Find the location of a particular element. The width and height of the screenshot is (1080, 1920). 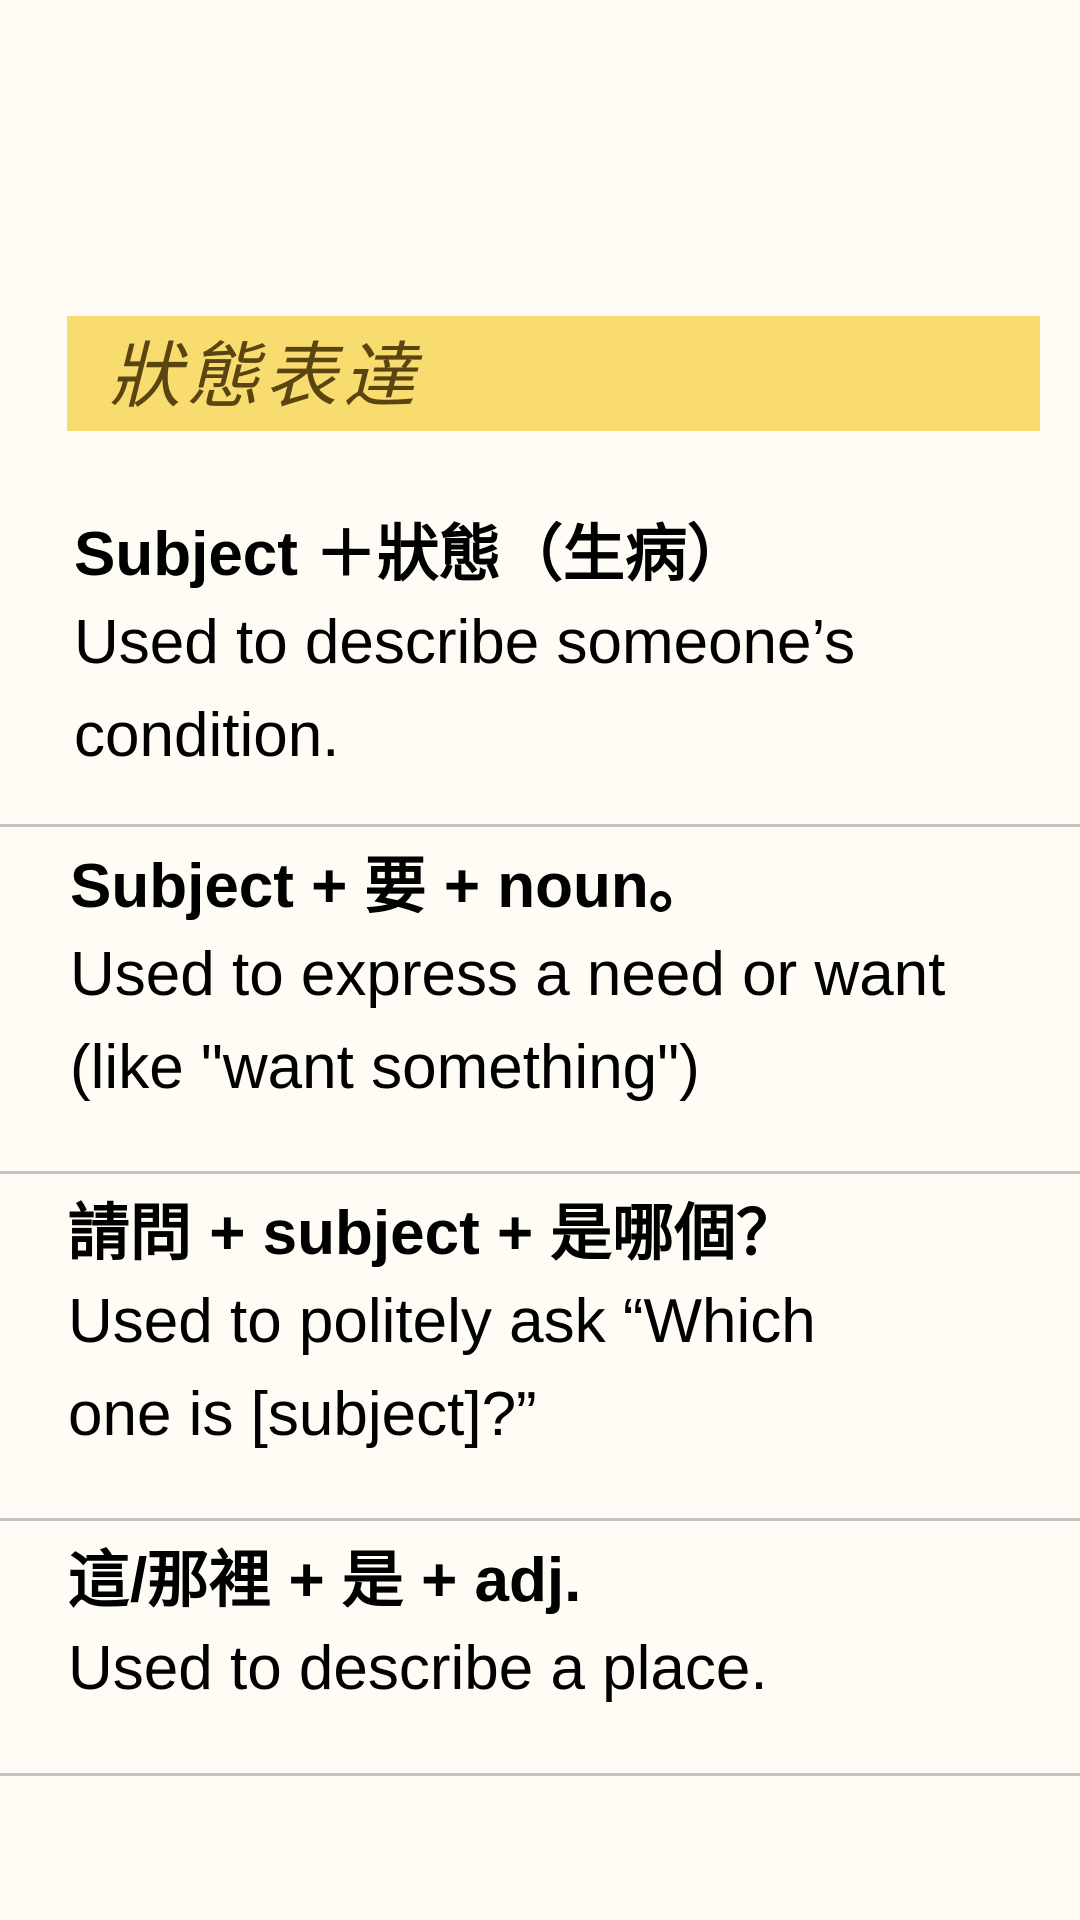

section-title: 狀態表達 is located at coordinates (265, 375).